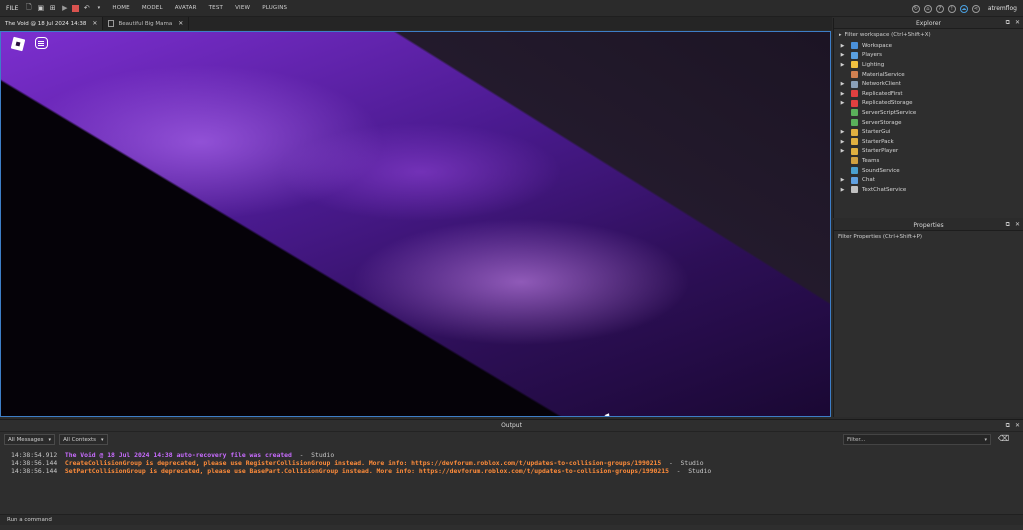 This screenshot has height=530, width=1023. I want to click on contexts-filter-dropdown: All Contexts ▾, so click(83, 439).